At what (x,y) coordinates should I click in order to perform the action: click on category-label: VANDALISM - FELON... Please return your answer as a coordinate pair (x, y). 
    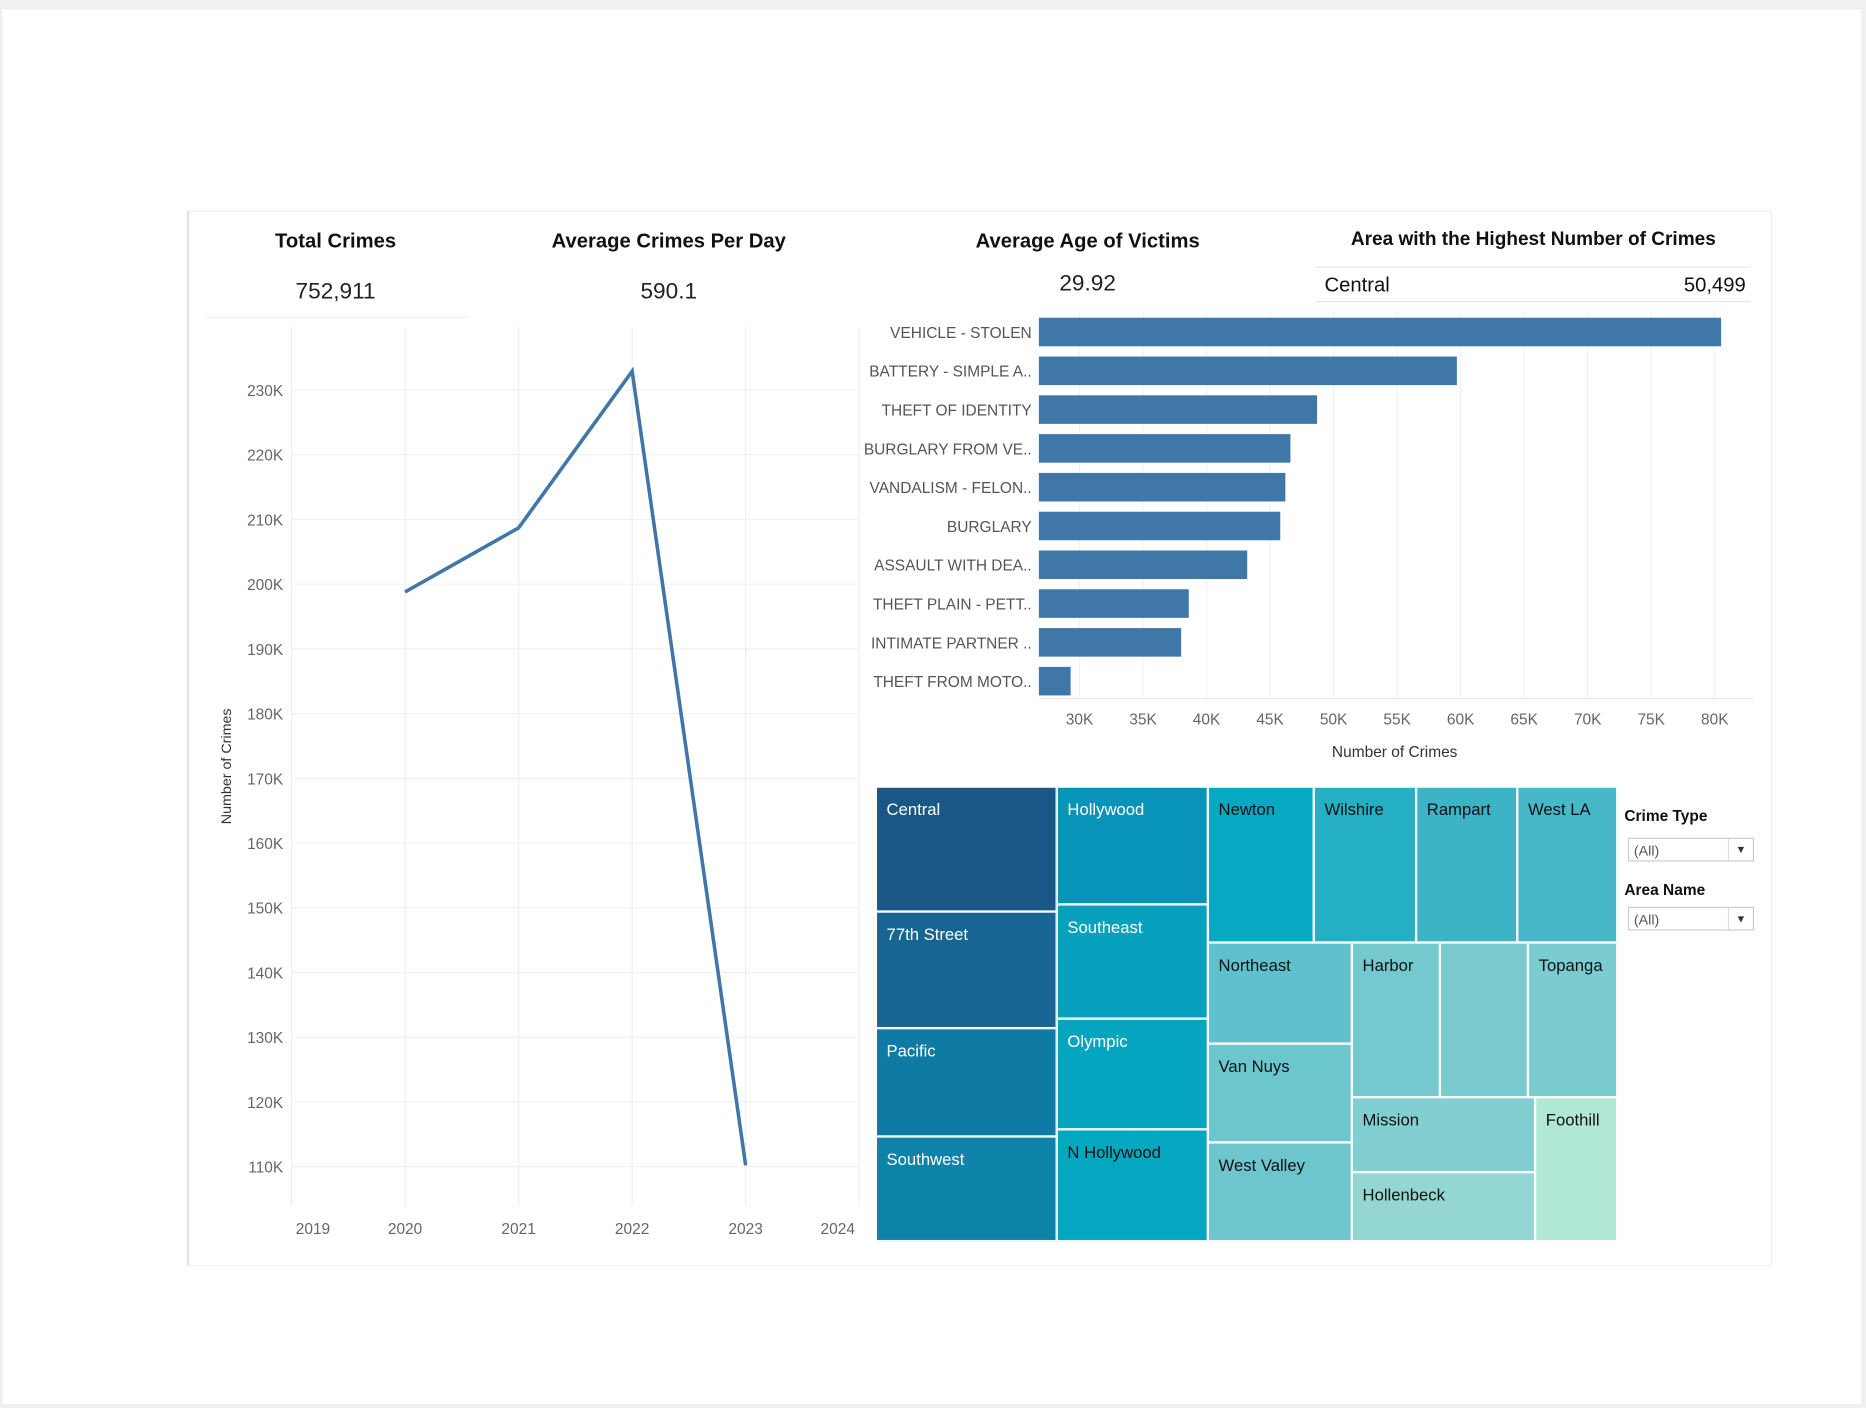
    Looking at the image, I should click on (951, 488).